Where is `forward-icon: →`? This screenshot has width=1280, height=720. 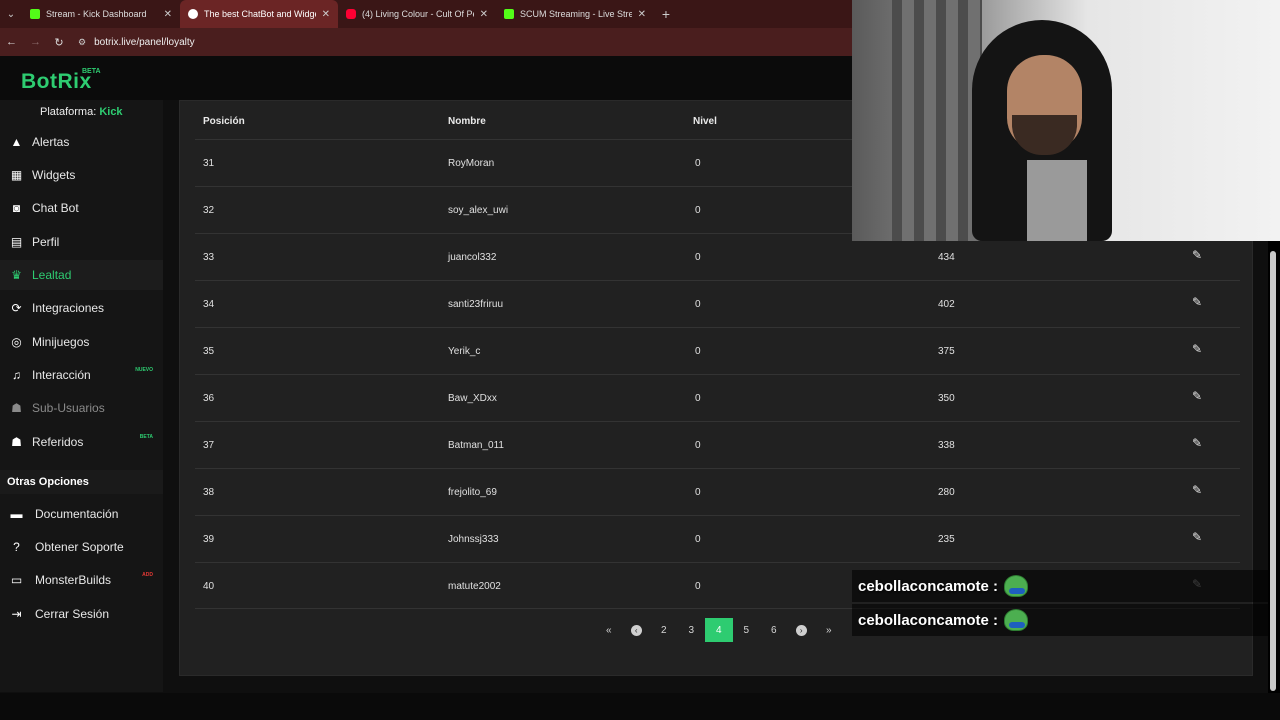
forward-icon: → is located at coordinates (35, 42).